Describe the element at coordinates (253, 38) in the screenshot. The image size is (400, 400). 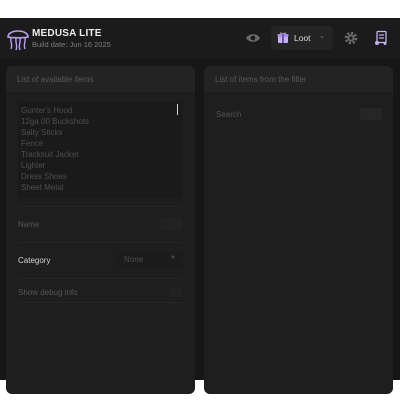
I see `eye-icon` at that location.